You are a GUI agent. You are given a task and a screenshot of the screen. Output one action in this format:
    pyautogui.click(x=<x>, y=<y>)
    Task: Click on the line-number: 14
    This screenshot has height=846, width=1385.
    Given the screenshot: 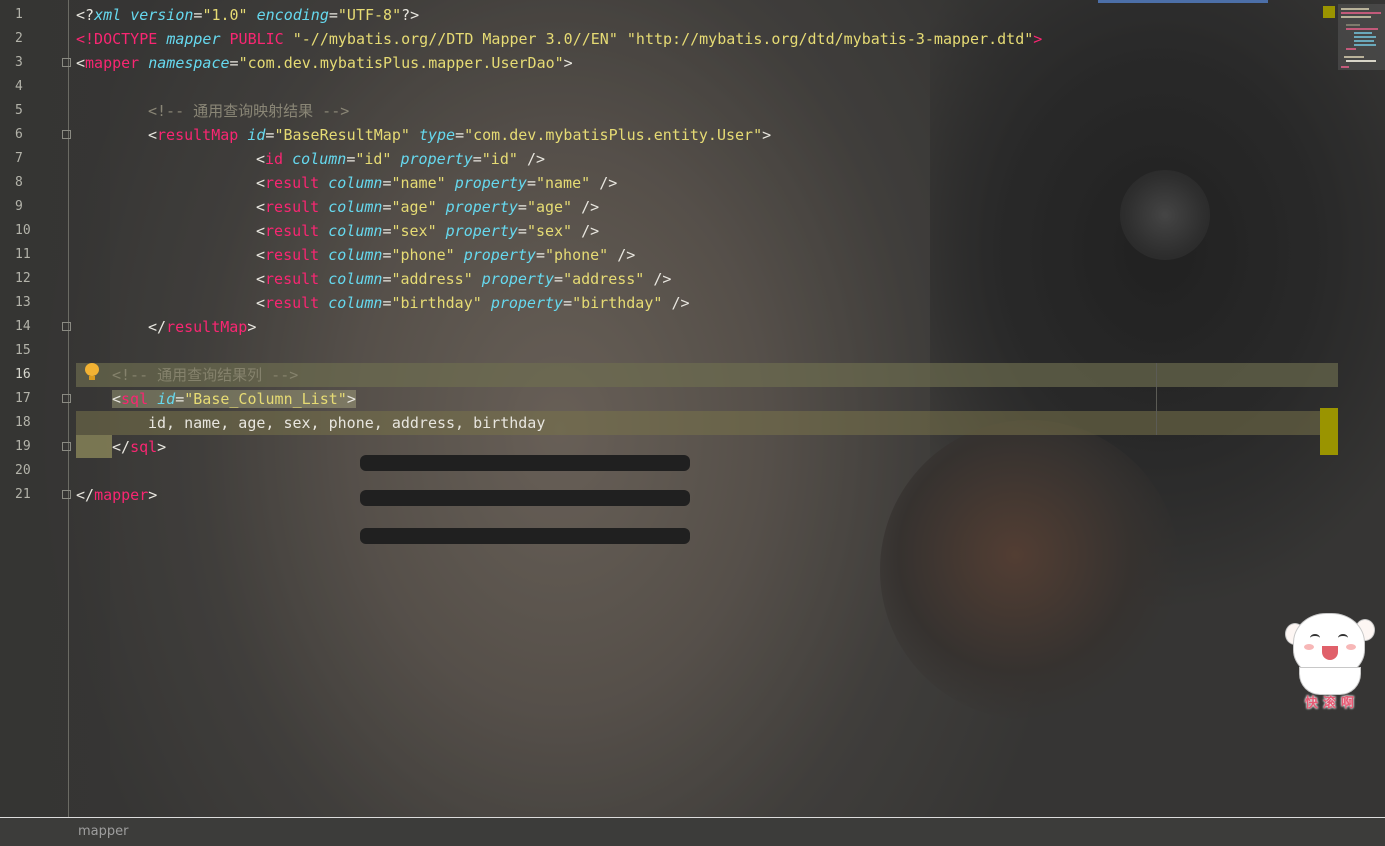 What is the action you would take?
    pyautogui.click(x=23, y=326)
    